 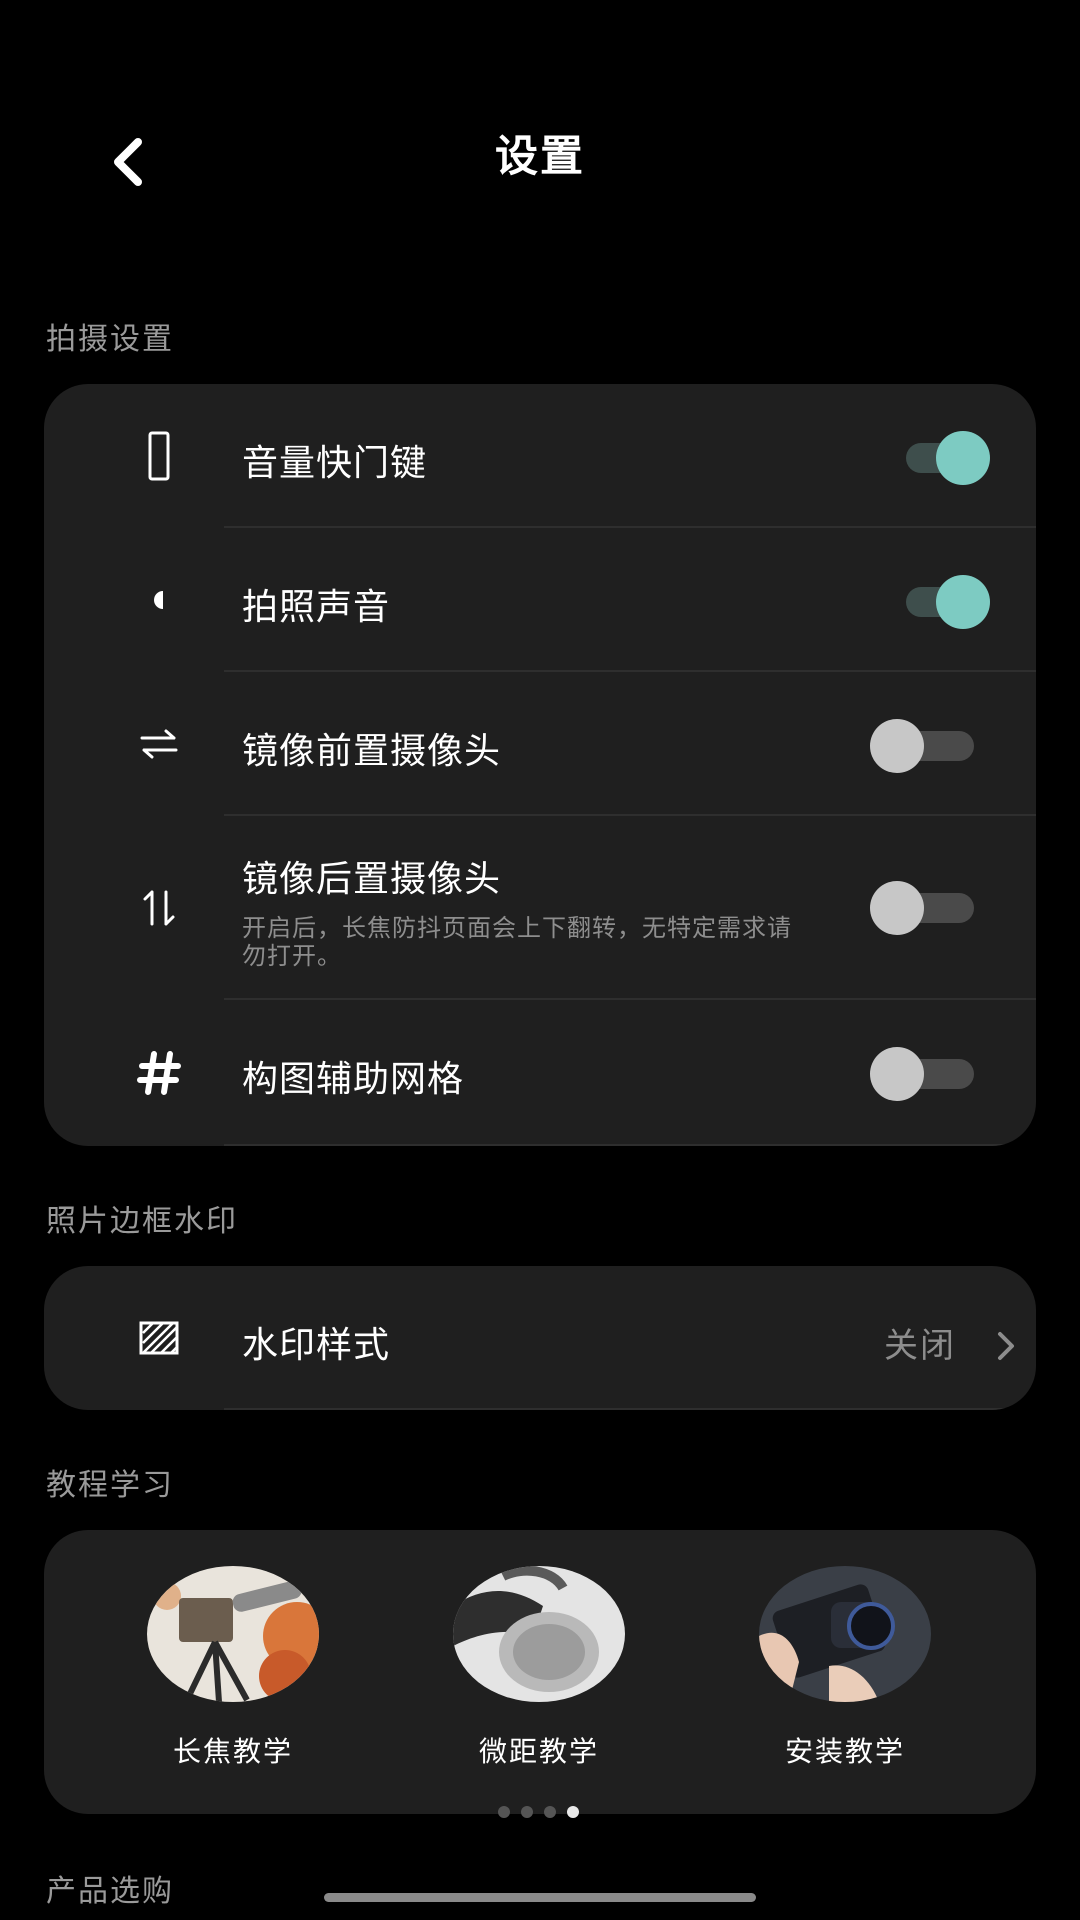 What do you see at coordinates (540, 1897) in the screenshot?
I see `home-indicator` at bounding box center [540, 1897].